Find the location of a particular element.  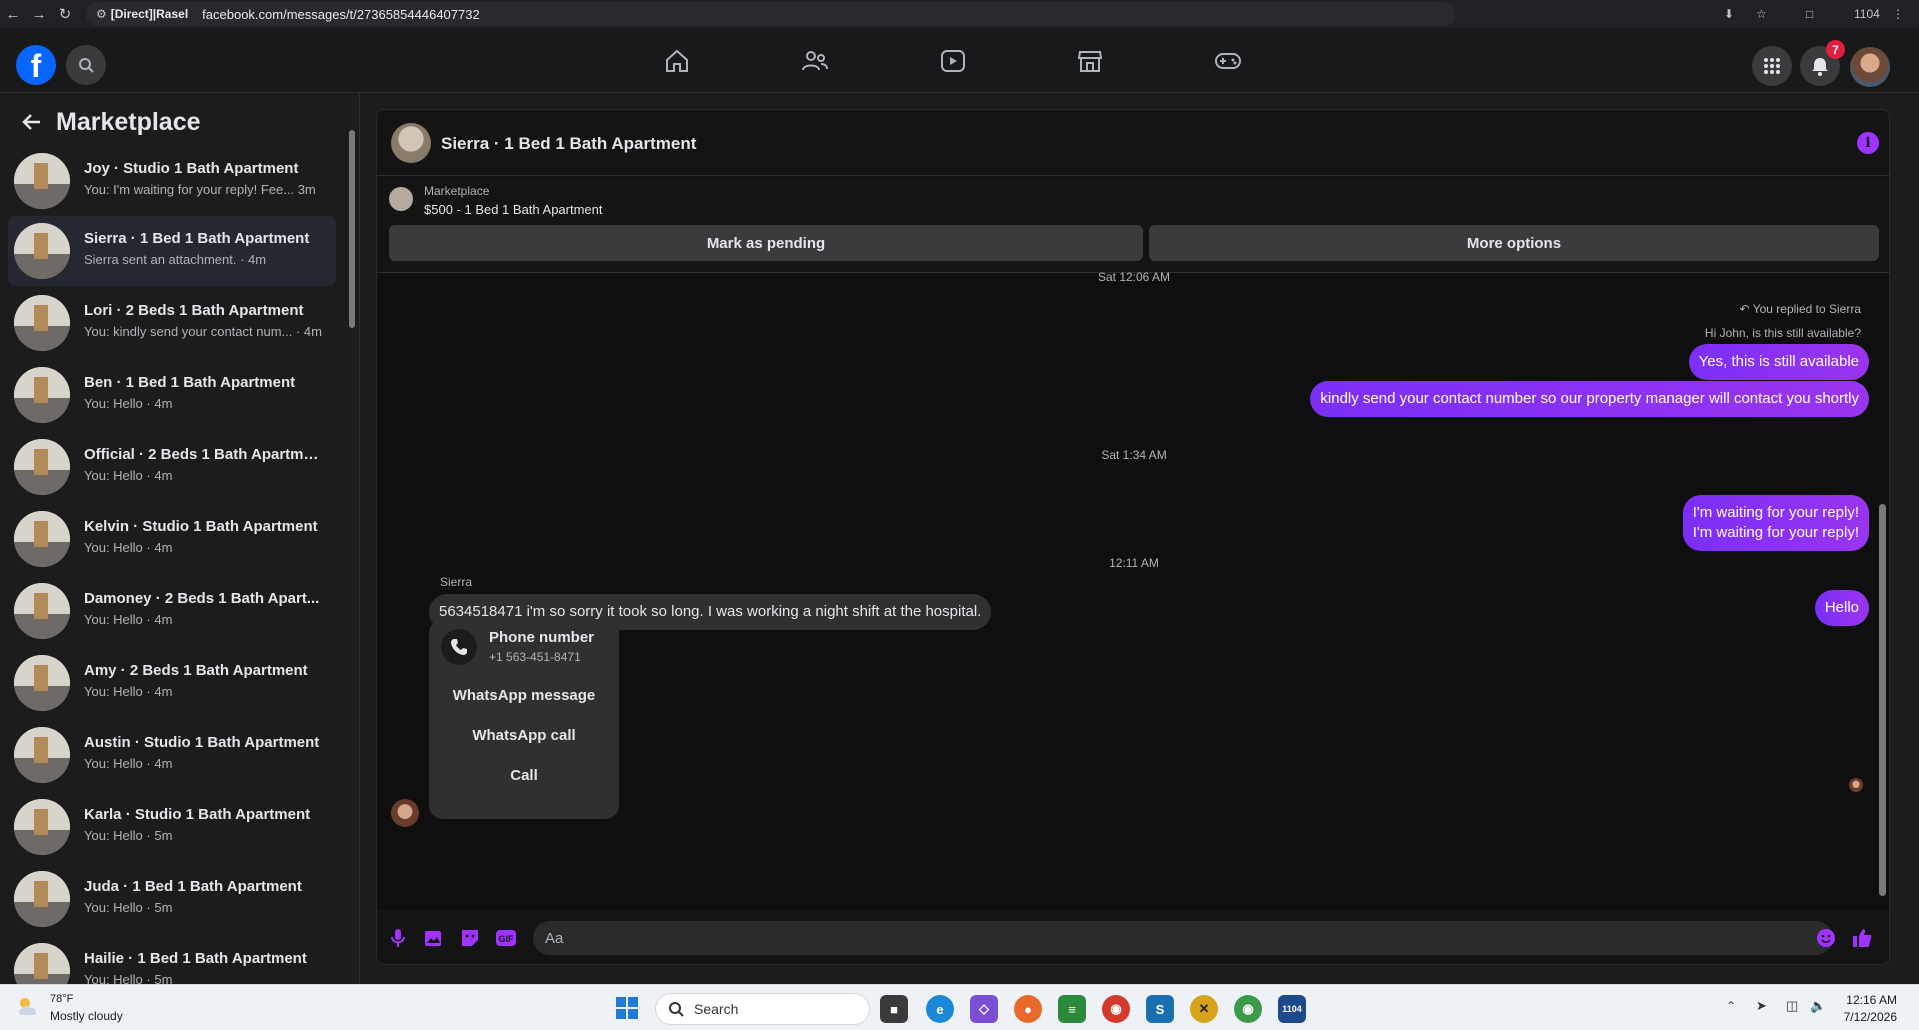

listing-category: Marketplace is located at coordinates (457, 191).